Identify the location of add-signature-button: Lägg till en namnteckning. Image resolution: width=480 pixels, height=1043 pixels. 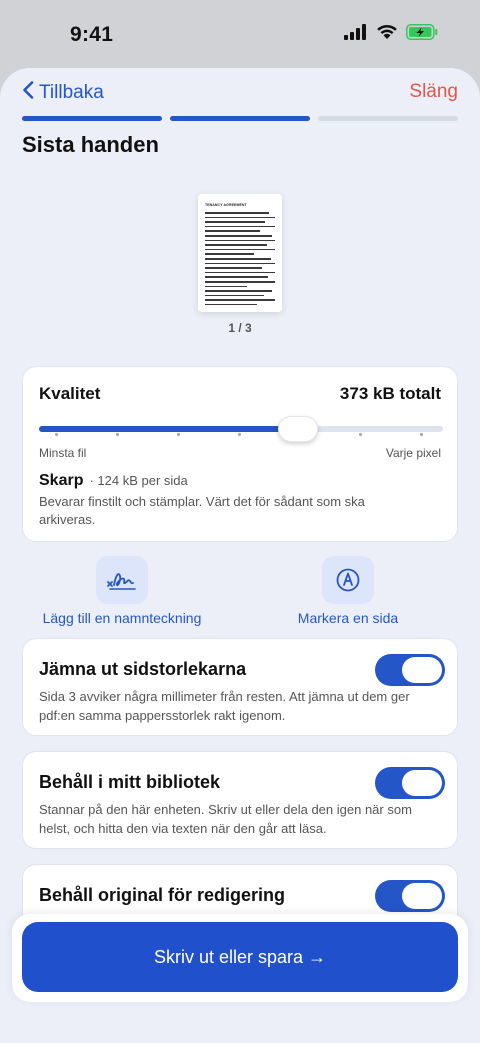
(122, 591).